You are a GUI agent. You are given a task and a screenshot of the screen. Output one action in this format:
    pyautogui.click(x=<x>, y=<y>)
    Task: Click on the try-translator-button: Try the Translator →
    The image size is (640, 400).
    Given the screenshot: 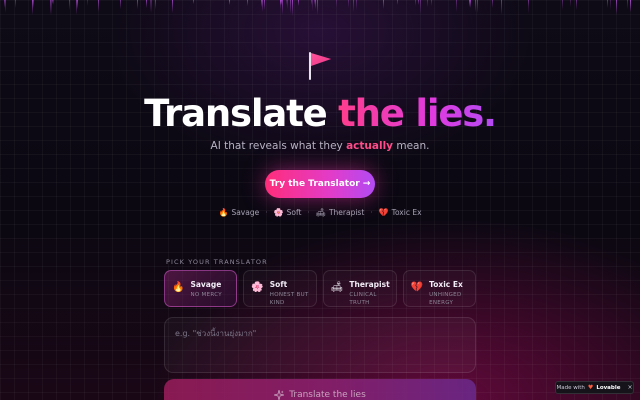 What is the action you would take?
    pyautogui.click(x=320, y=184)
    